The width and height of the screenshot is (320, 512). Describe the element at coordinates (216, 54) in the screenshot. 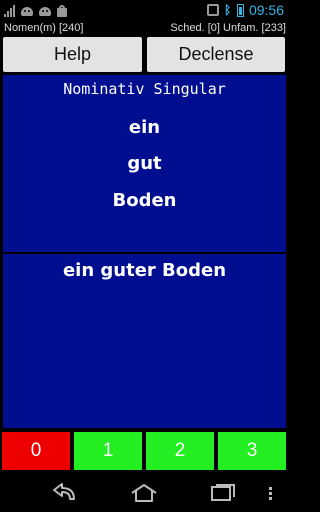

I see `declense-button: Declense` at that location.